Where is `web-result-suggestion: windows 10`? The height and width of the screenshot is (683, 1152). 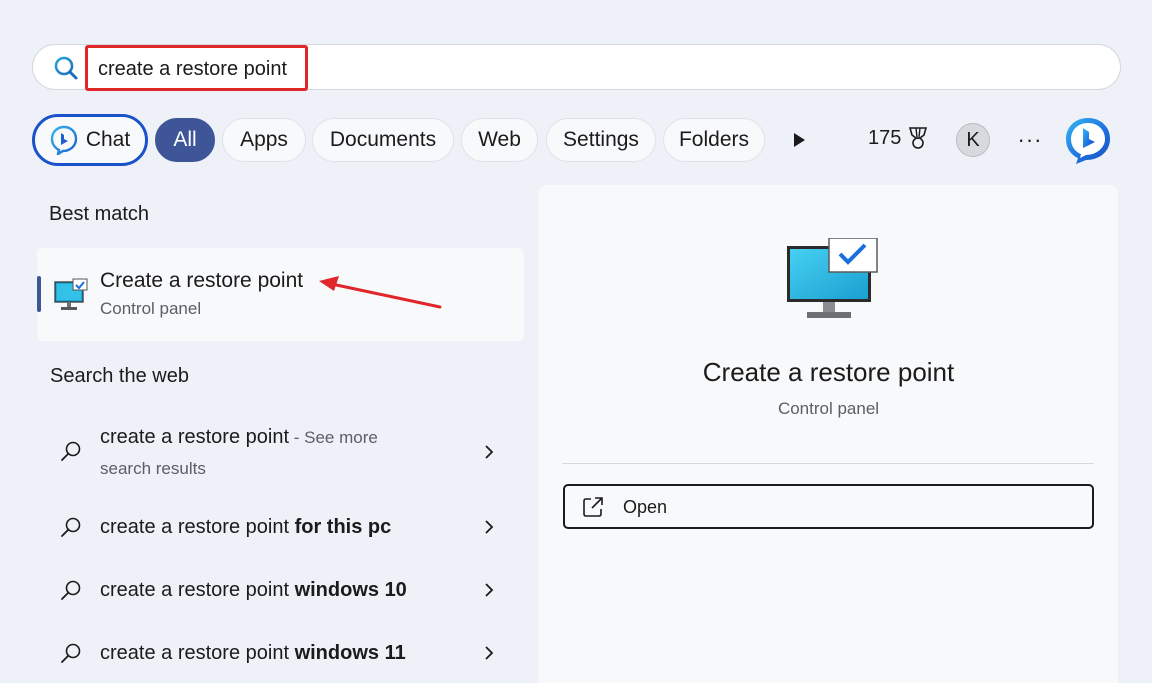 web-result-suggestion: windows 10 is located at coordinates (350, 590).